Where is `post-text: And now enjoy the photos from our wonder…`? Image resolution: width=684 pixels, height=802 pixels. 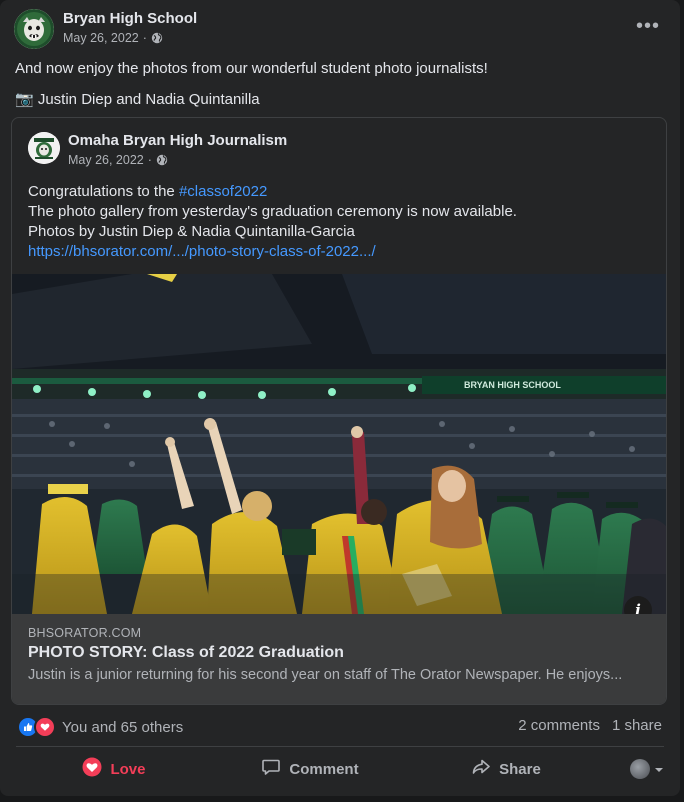
post-text: And now enjoy the photos from our wonder… is located at coordinates (251, 90).